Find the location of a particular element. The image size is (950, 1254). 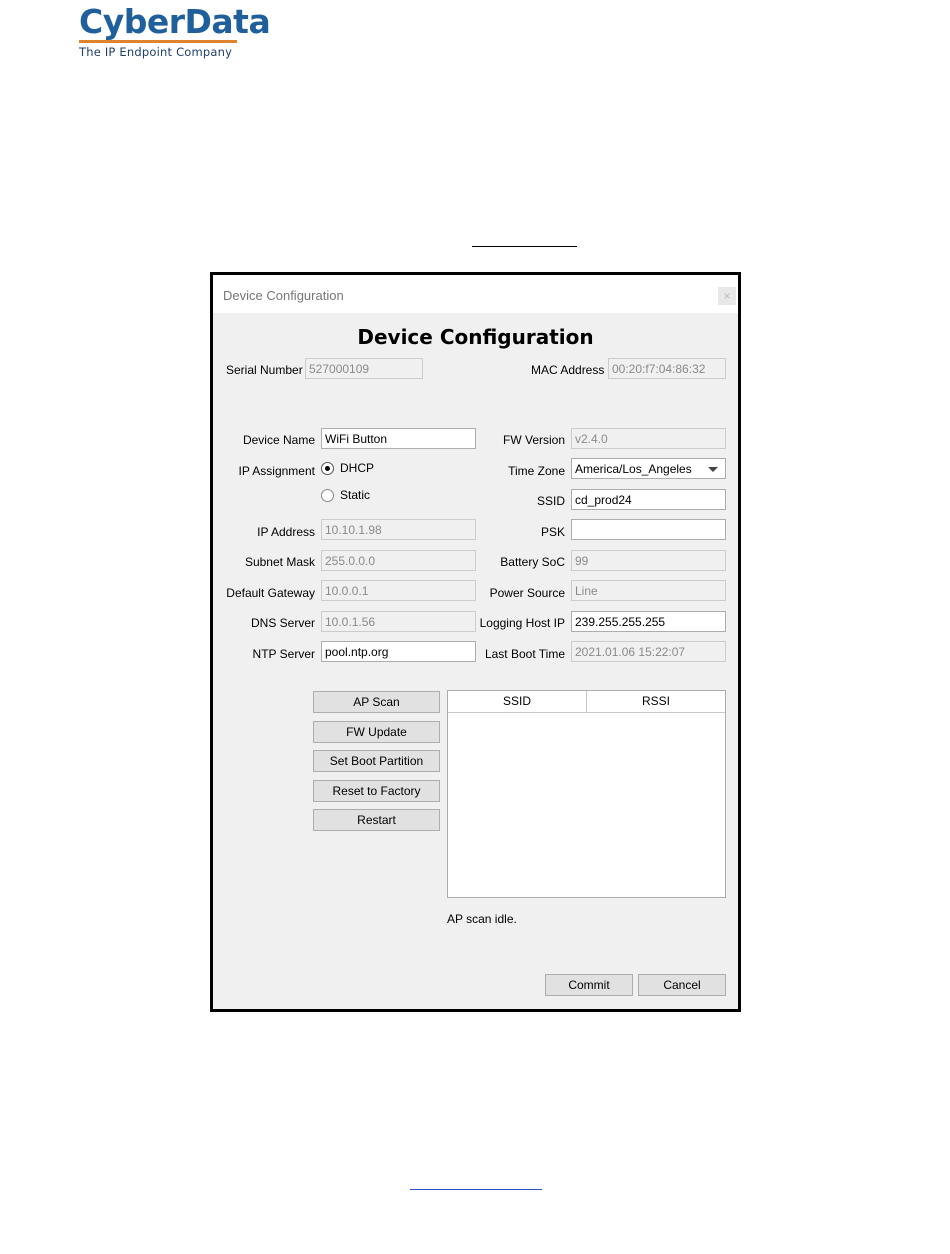

dns-server-field: 10.0.1.56 is located at coordinates (398, 621).